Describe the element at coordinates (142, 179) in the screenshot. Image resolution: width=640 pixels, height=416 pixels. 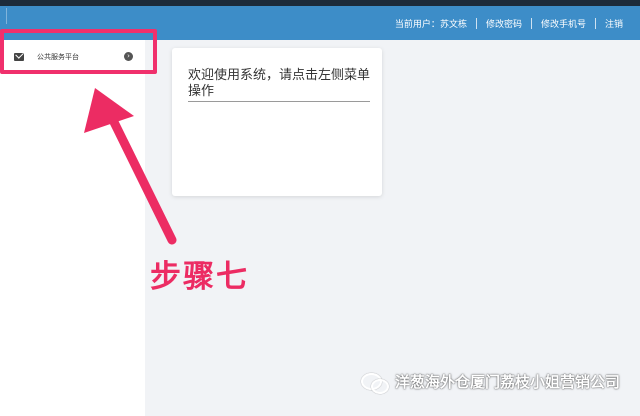
I see `arrow-shaft` at that location.